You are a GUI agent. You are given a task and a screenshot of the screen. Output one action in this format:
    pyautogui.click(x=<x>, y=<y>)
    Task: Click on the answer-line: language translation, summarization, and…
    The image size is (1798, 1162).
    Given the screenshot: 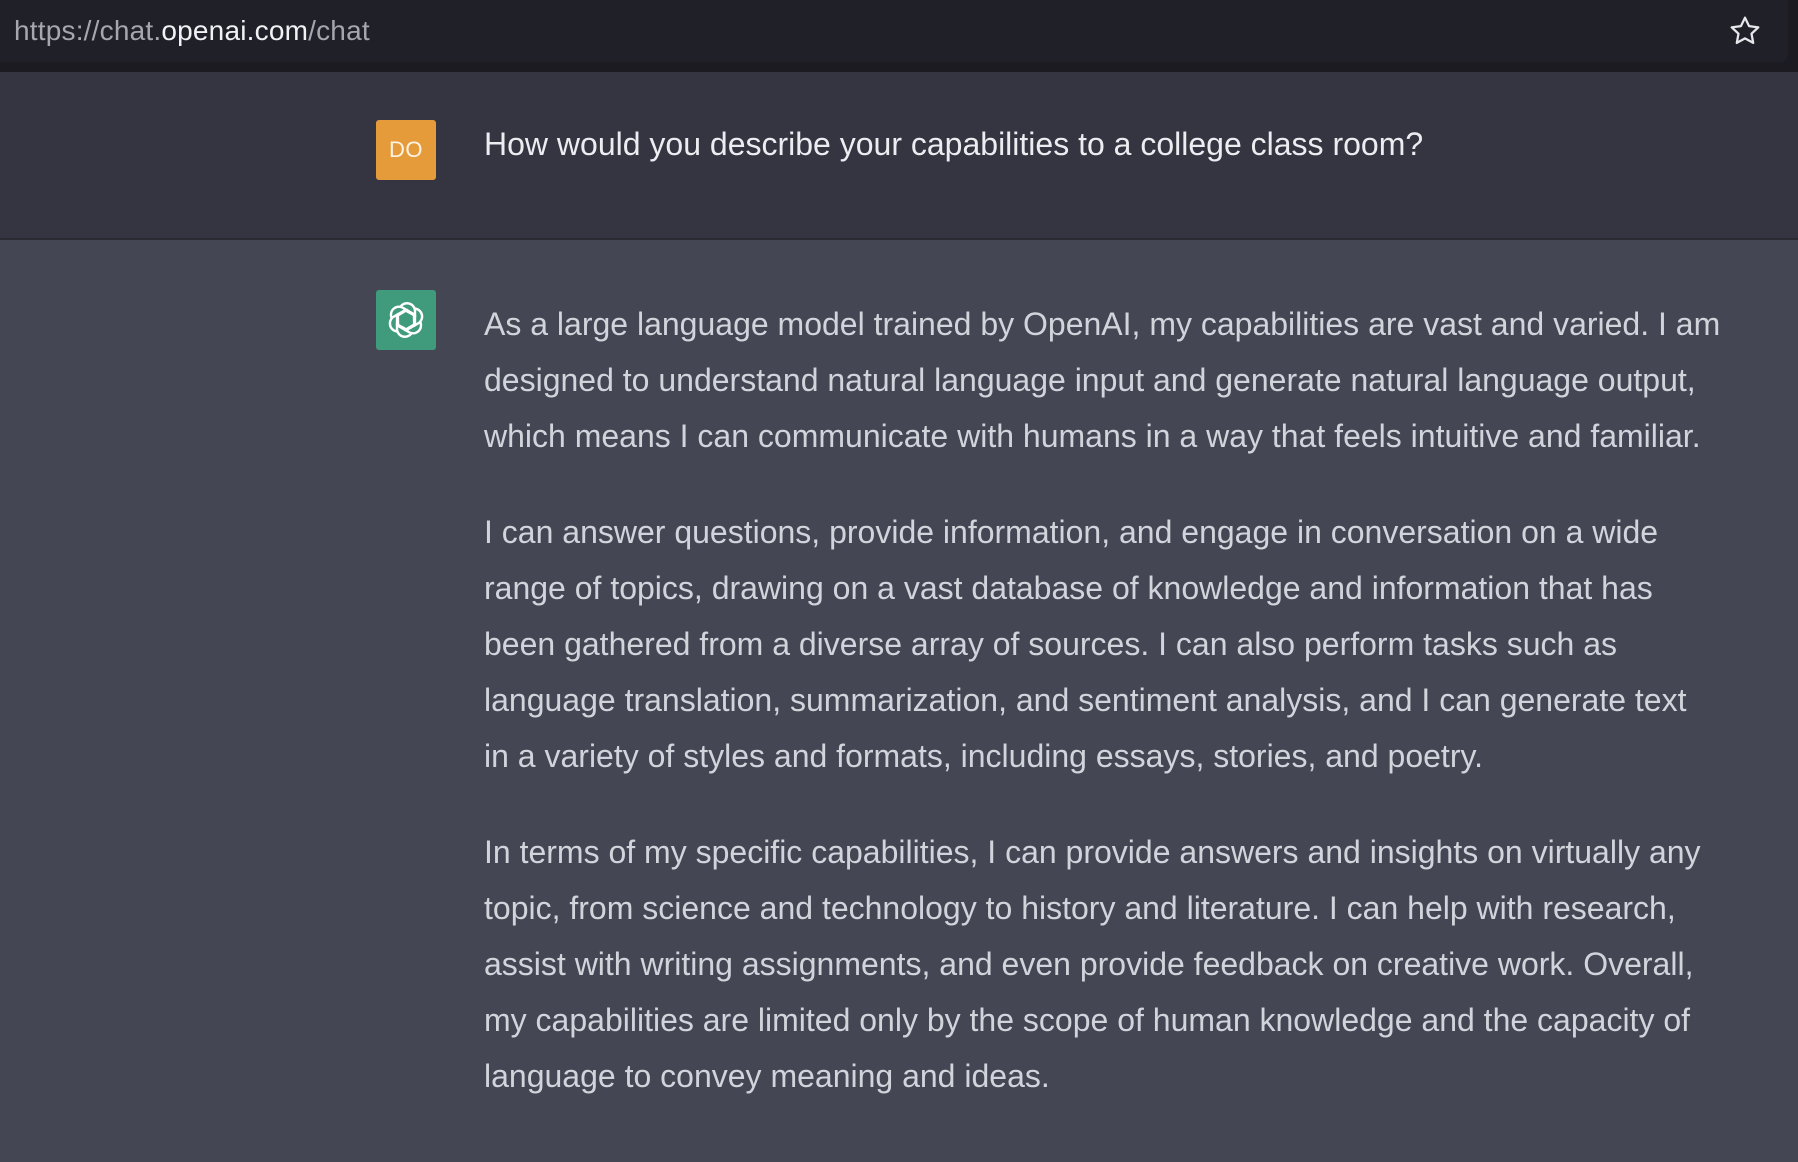 What is the action you would take?
    pyautogui.click(x=1085, y=700)
    